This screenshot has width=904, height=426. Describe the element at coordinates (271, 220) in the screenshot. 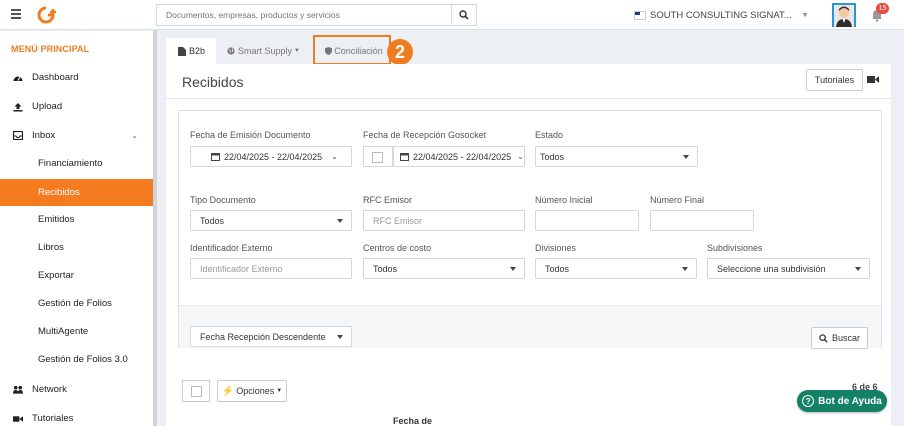

I see `tipo-documento-select: Todos` at that location.